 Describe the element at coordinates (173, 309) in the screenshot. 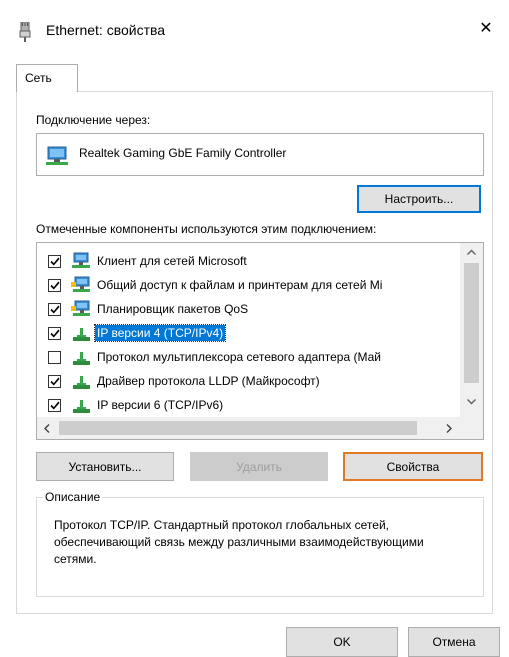

I see `list-item-label: Планировщик пакетов QoS` at that location.